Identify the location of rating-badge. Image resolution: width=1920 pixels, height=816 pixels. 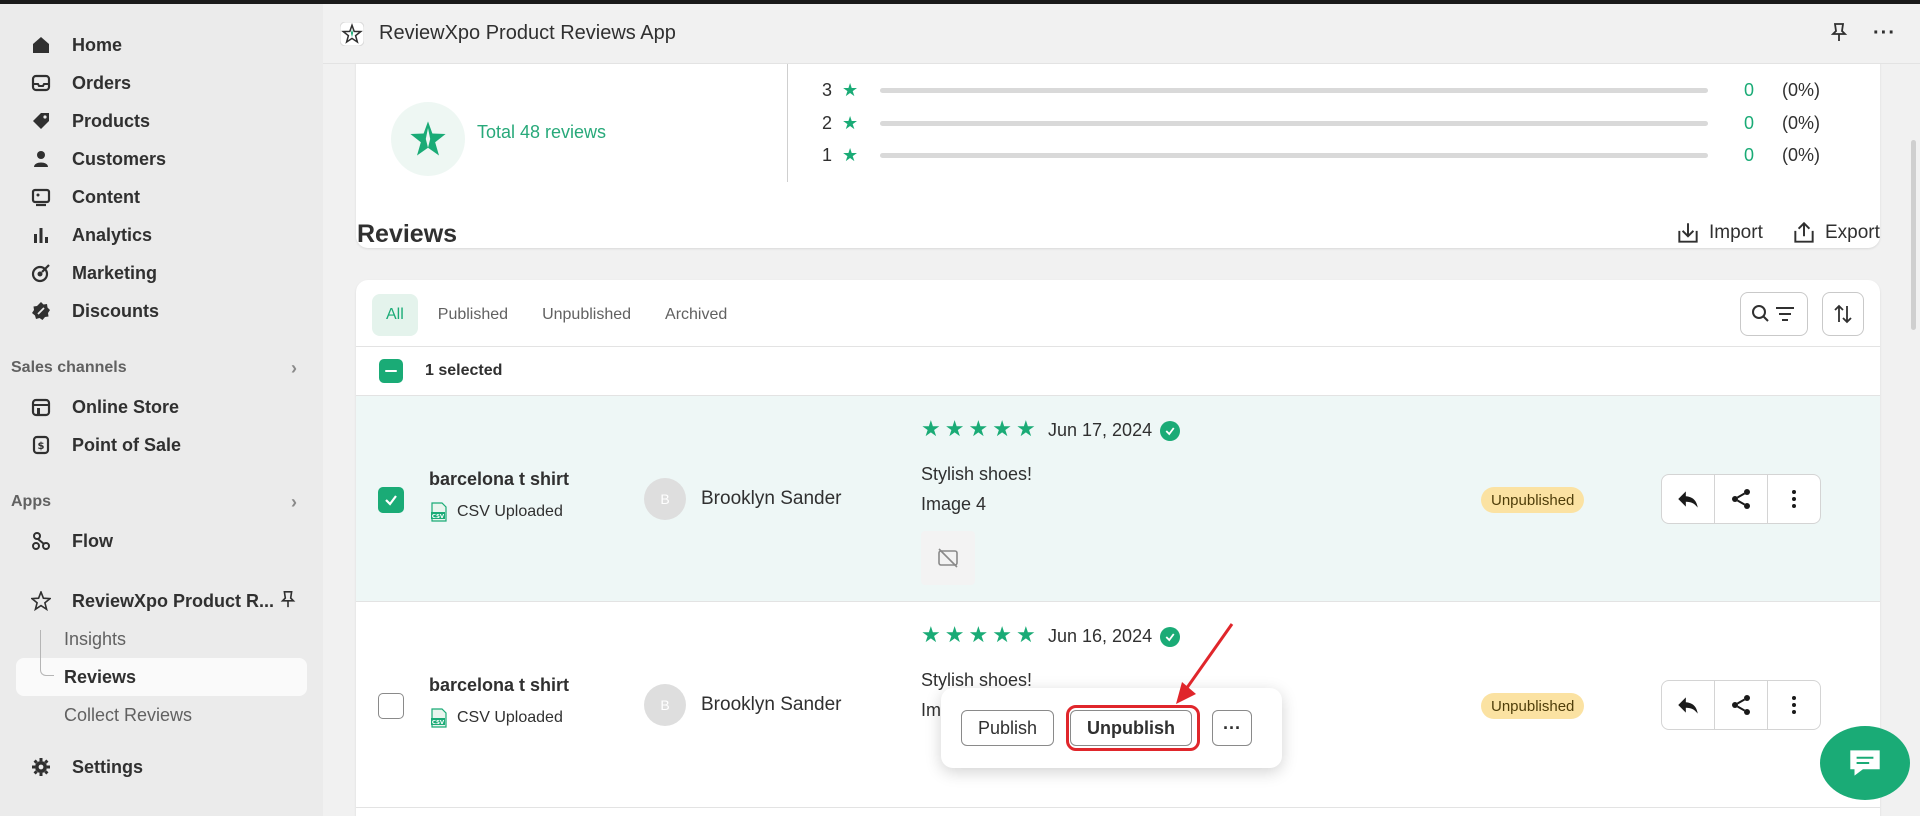
(428, 139).